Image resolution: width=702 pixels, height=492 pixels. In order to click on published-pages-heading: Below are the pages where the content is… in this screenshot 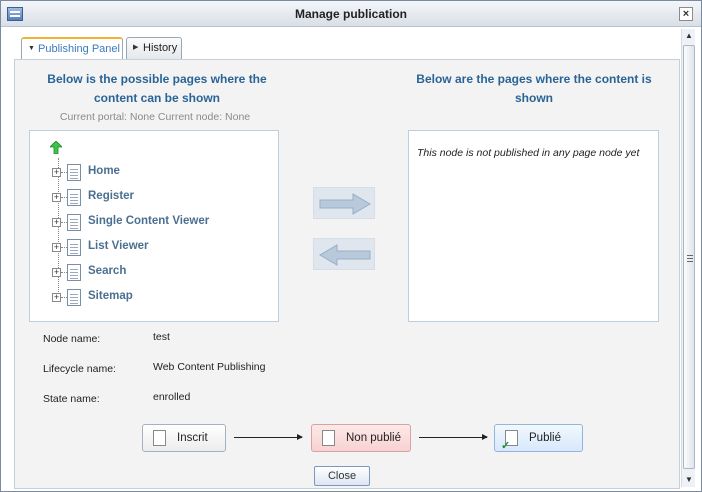, I will do `click(534, 88)`.